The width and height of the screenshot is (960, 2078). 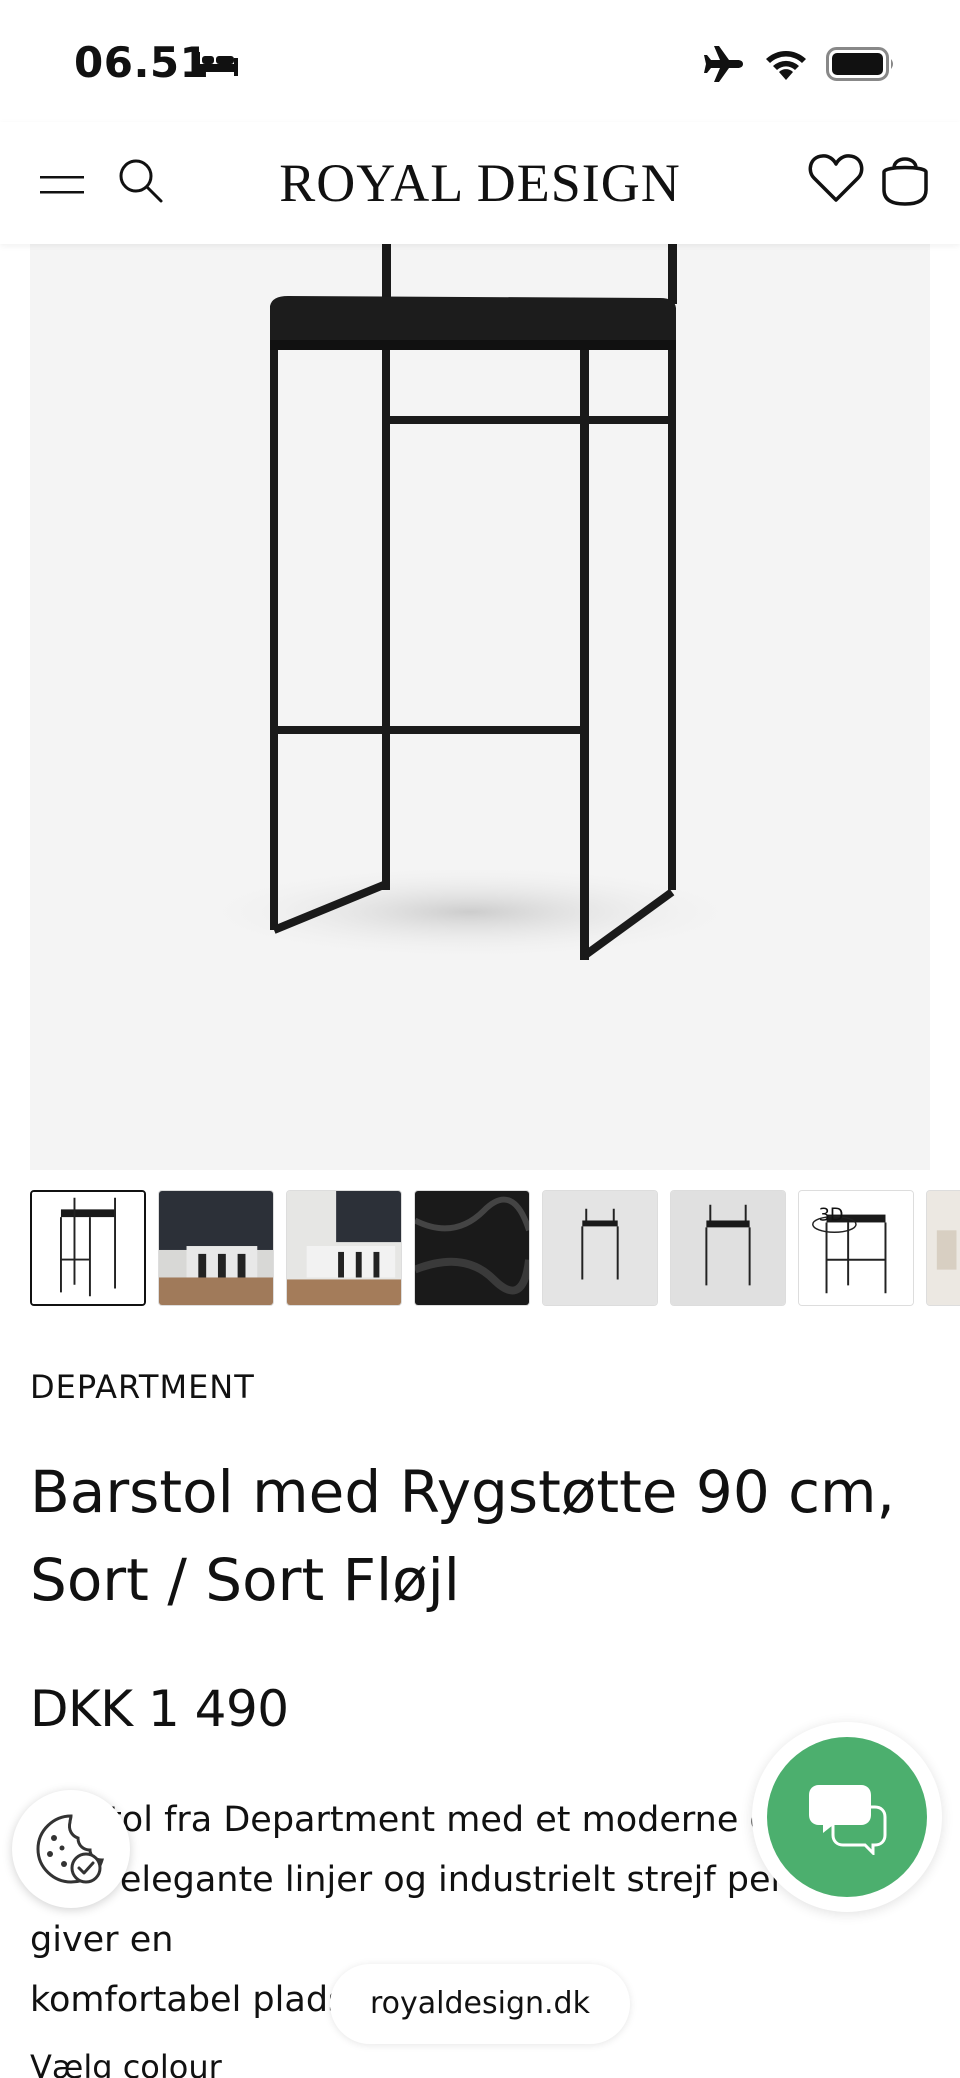 What do you see at coordinates (859, 64) in the screenshot?
I see `battery-icon` at bounding box center [859, 64].